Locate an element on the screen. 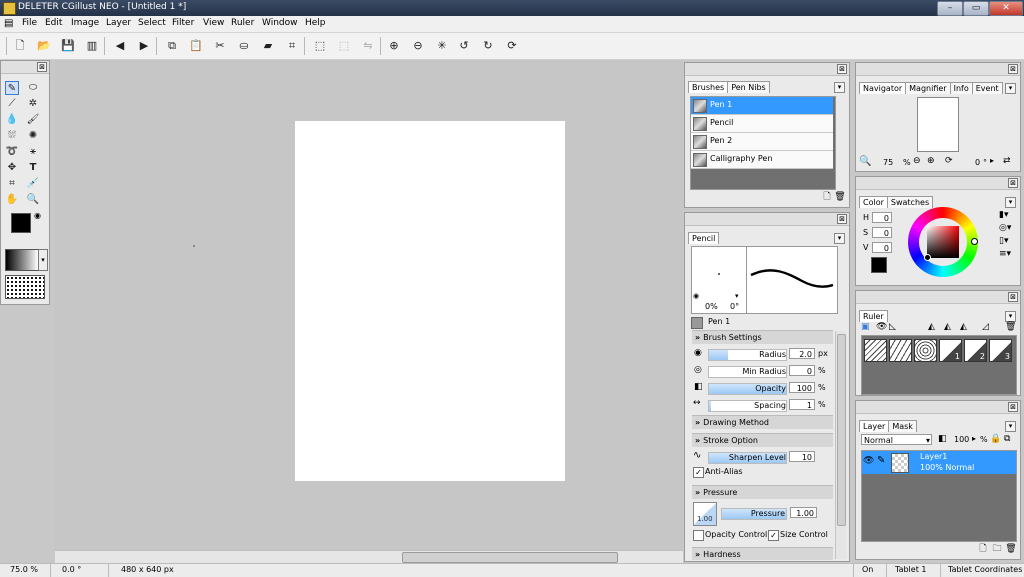 This screenshot has height=577, width=1024. tab-swatches: Swatches is located at coordinates (910, 202).